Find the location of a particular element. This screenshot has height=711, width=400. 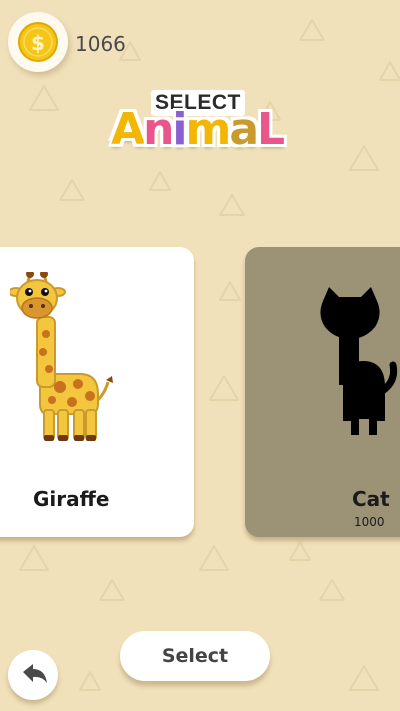

back-arrow-icon is located at coordinates (35, 673).